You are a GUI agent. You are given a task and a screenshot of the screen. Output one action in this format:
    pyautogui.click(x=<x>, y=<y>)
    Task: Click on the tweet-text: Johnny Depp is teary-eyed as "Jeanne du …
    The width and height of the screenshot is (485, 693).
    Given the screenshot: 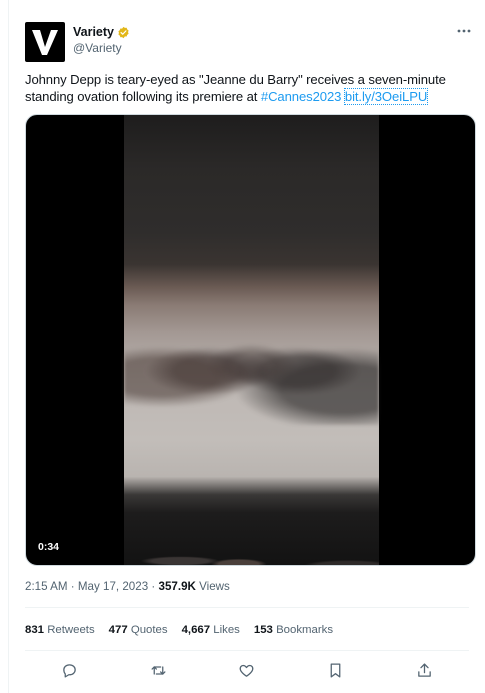 What is the action you would take?
    pyautogui.click(x=254, y=88)
    